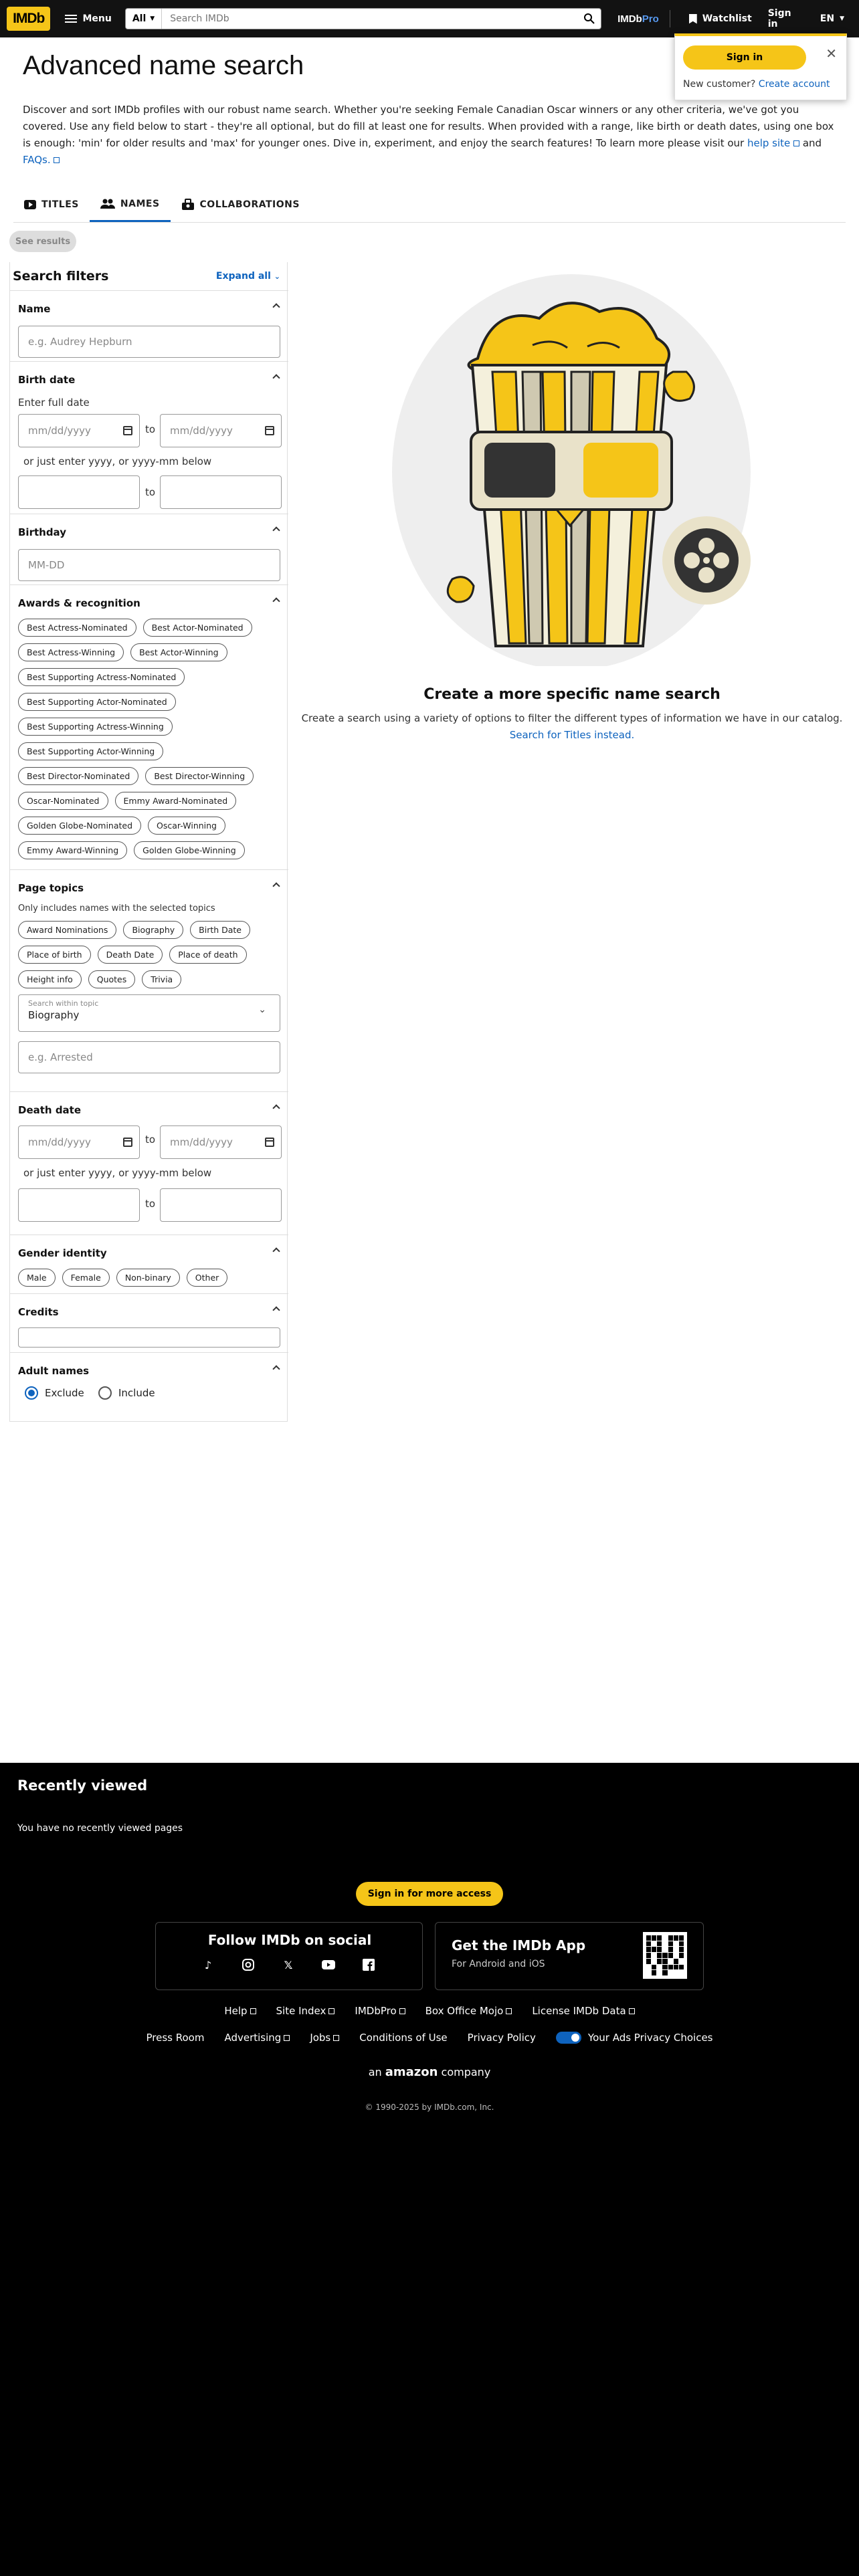  What do you see at coordinates (63, 1253) in the screenshot?
I see `section-title: Gender identity` at bounding box center [63, 1253].